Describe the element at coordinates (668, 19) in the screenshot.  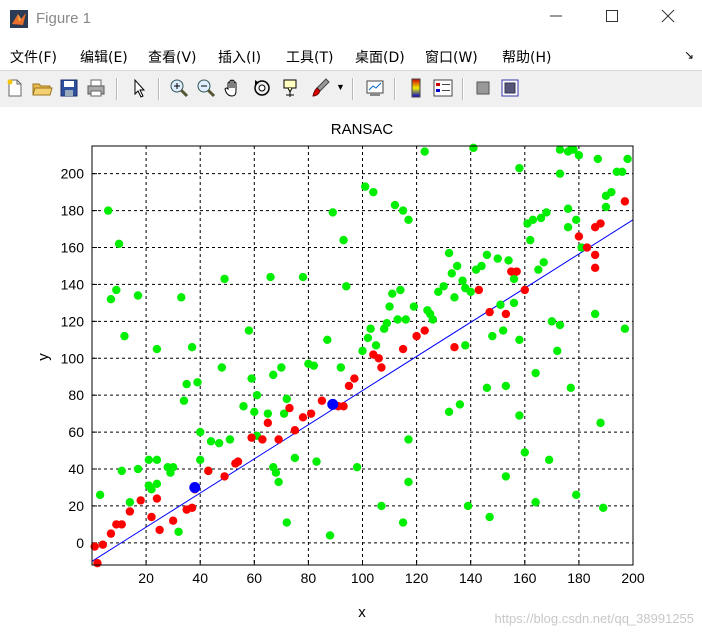
I see `close-button` at that location.